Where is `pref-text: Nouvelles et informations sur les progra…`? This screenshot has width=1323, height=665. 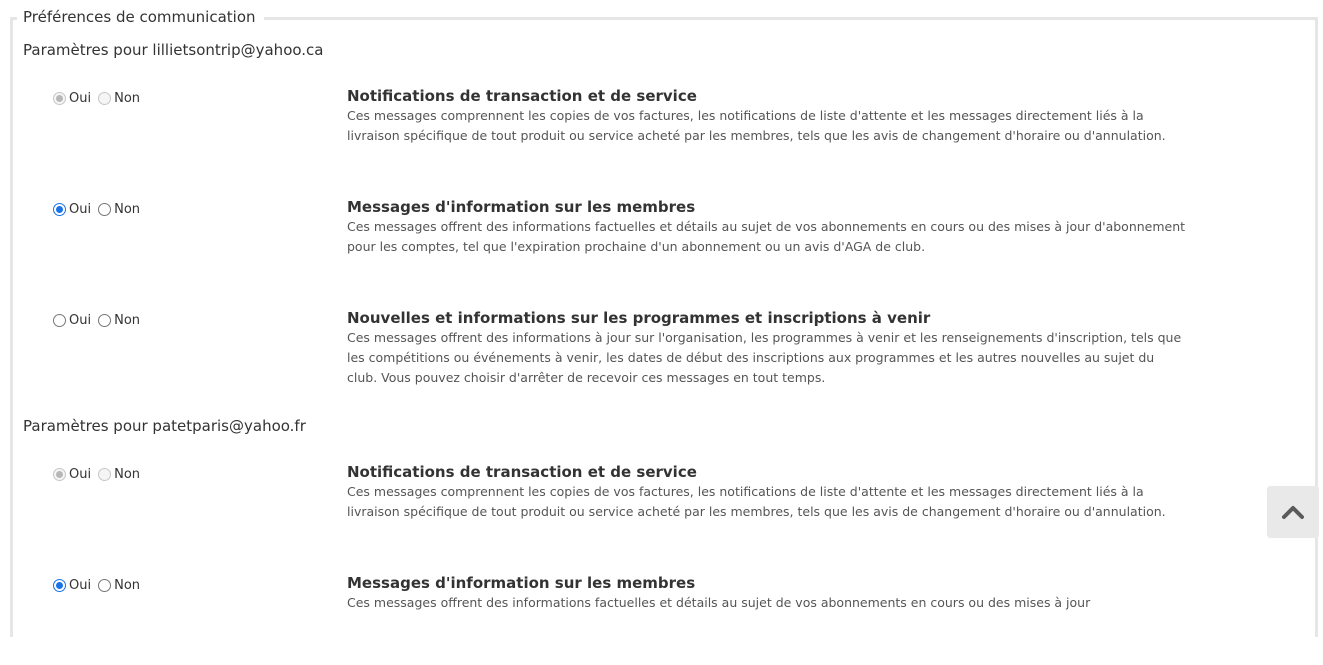 pref-text: Nouvelles et informations sur les progra… is located at coordinates (767, 348).